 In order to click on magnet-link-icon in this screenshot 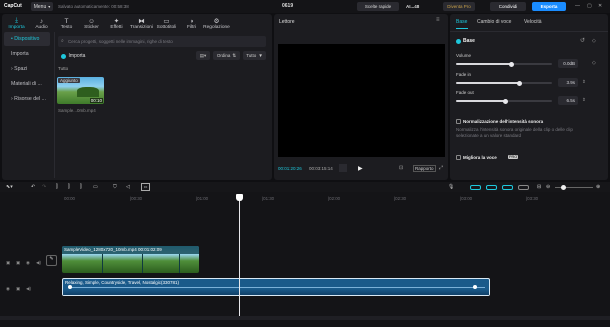, I will do `click(491, 187)`.